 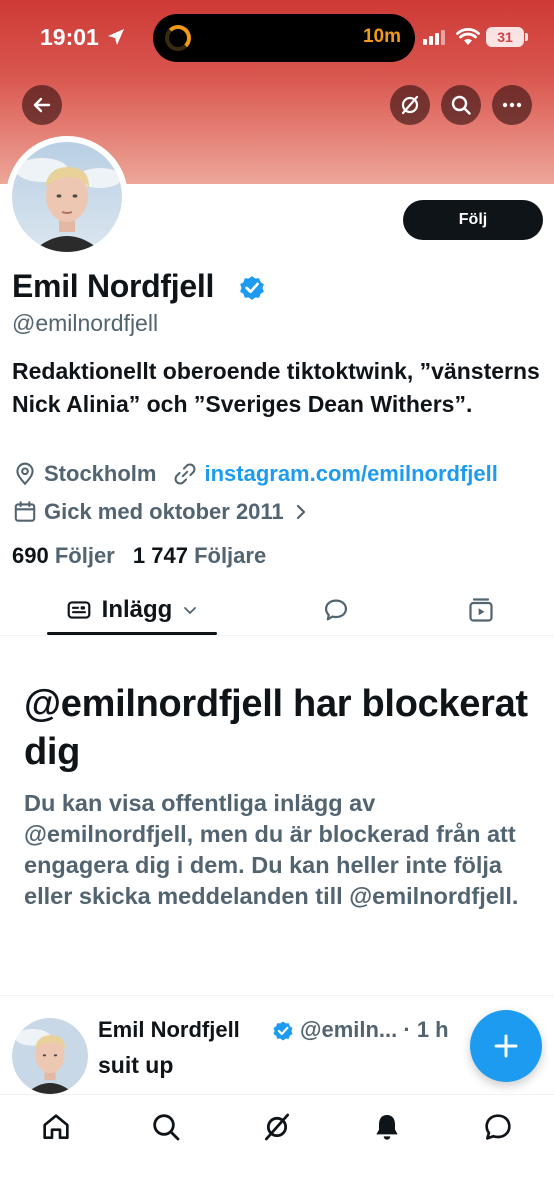 I want to click on more-icon, so click(x=512, y=105).